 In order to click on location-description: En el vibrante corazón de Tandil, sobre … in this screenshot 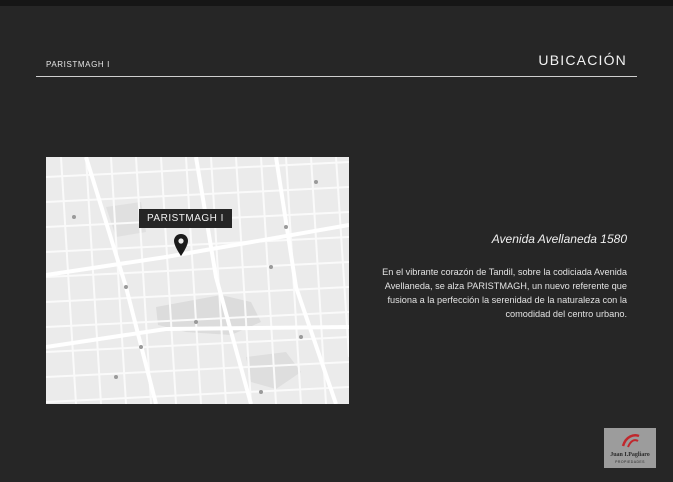, I will do `click(504, 293)`.